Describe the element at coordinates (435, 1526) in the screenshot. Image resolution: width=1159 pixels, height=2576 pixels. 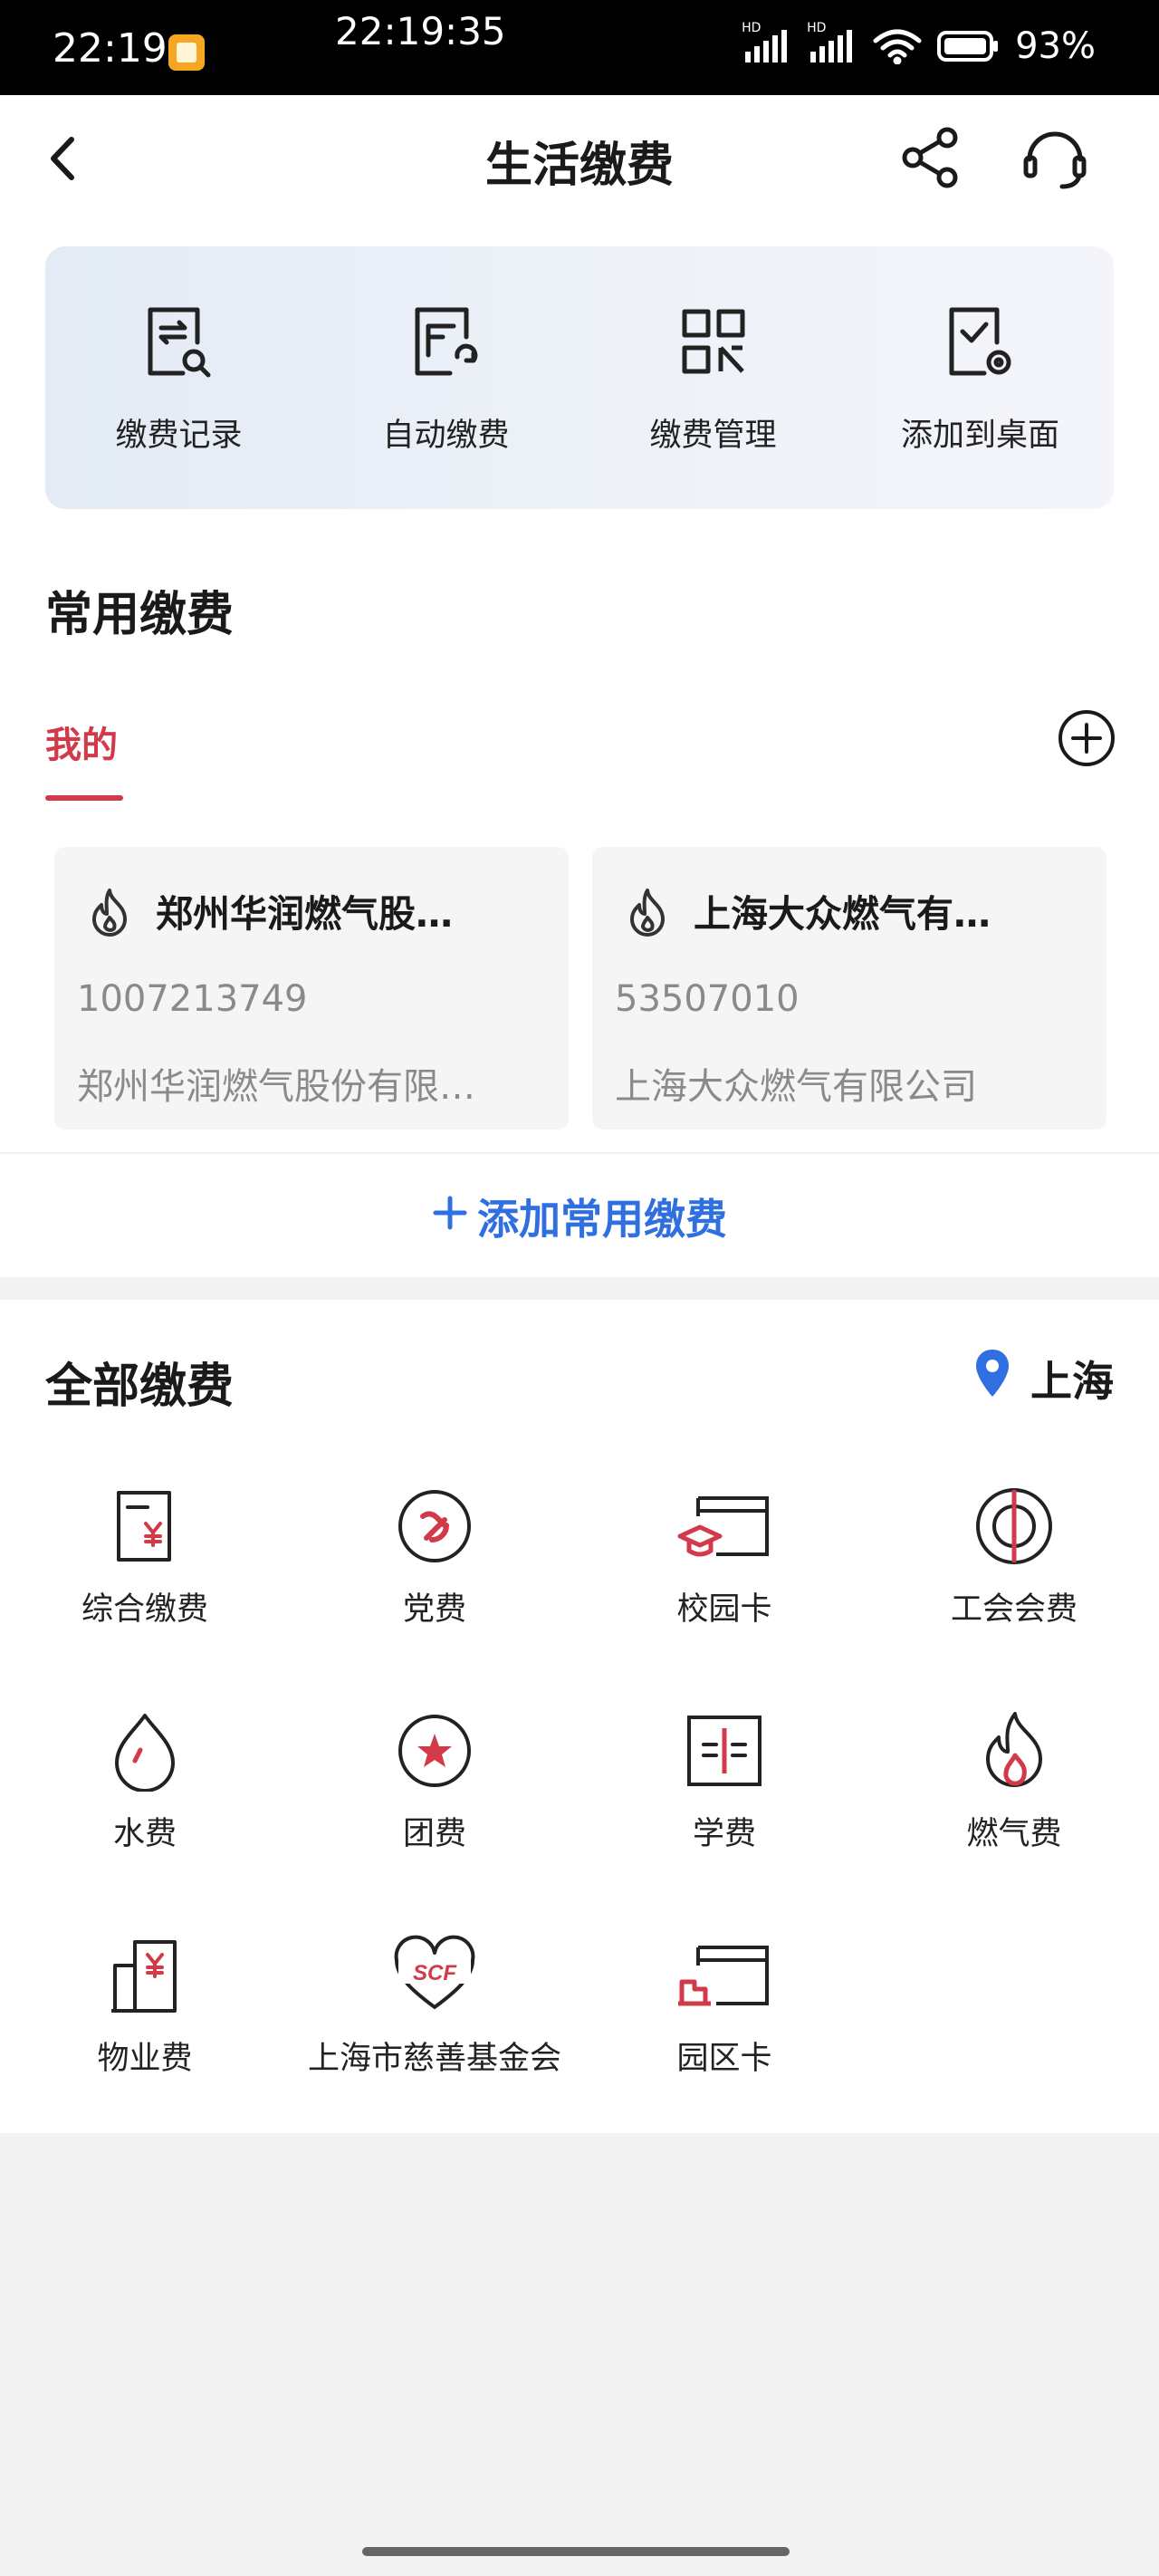
I see `party-emblem-icon` at that location.